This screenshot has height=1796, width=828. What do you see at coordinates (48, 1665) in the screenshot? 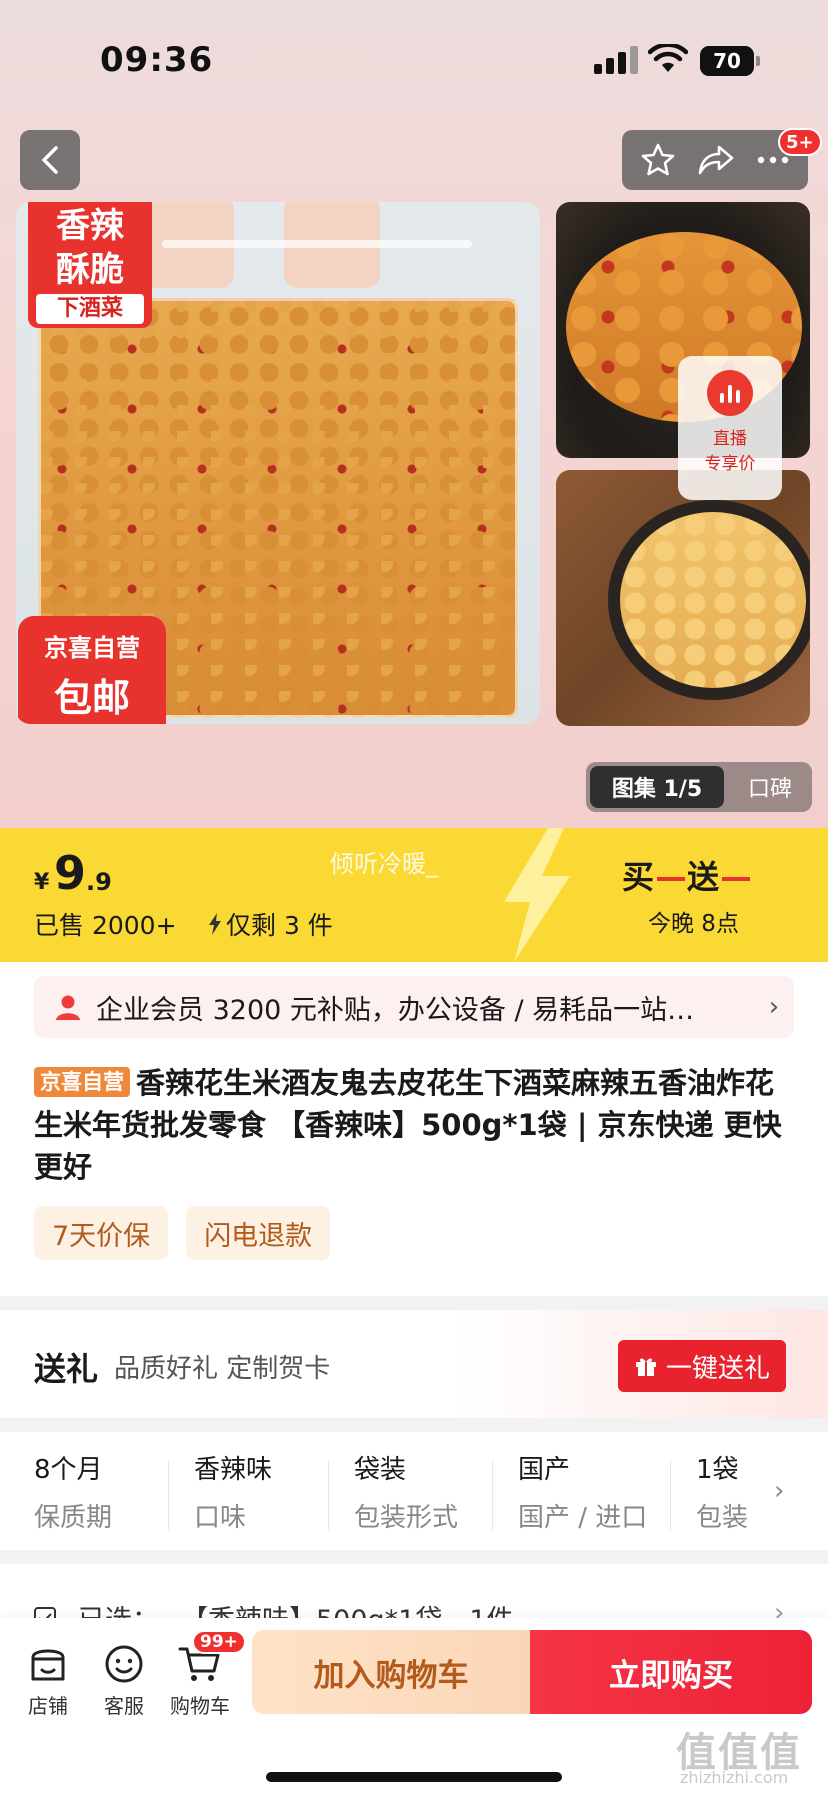
I see `store-icon` at bounding box center [48, 1665].